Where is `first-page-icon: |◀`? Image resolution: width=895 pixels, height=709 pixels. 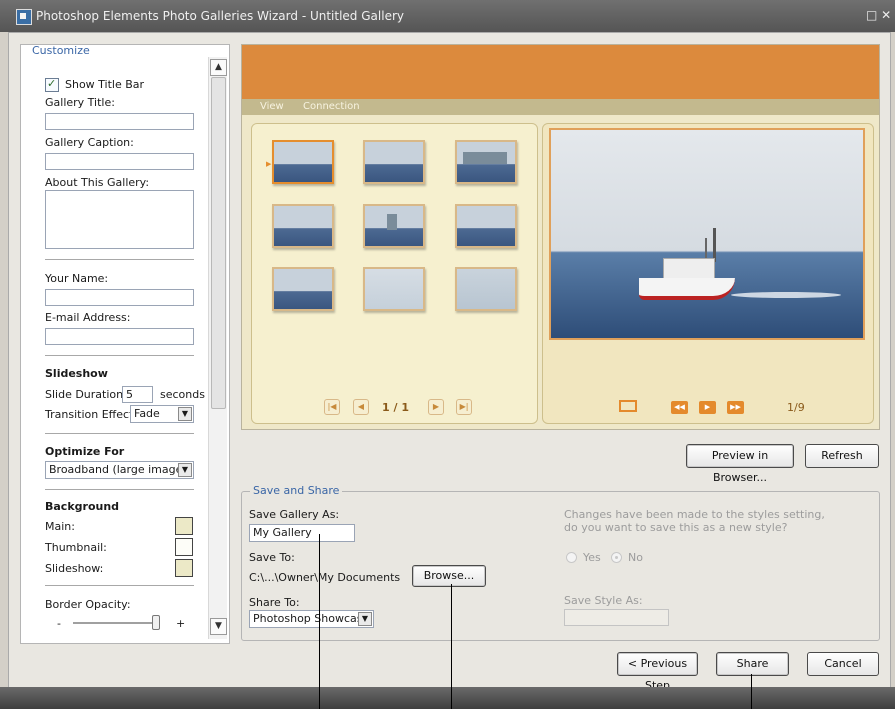
first-page-icon: |◀ is located at coordinates (332, 407).